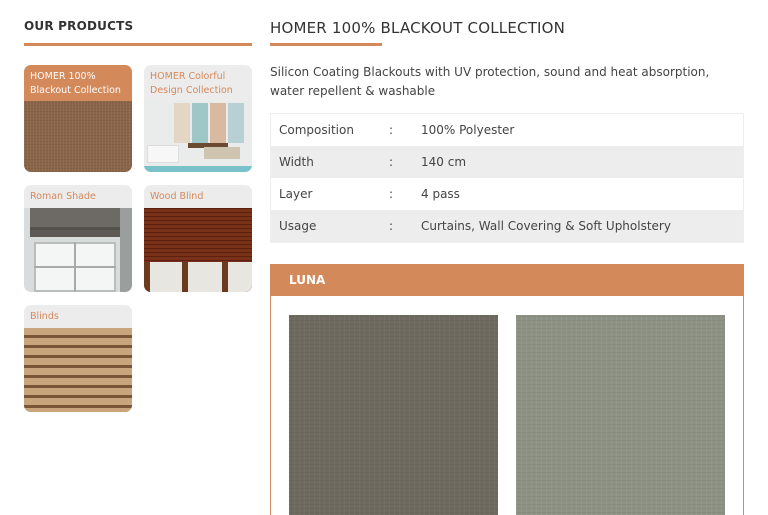  What do you see at coordinates (78, 83) in the screenshot?
I see `product-card-label: HOMER 100% Blackout Collection` at bounding box center [78, 83].